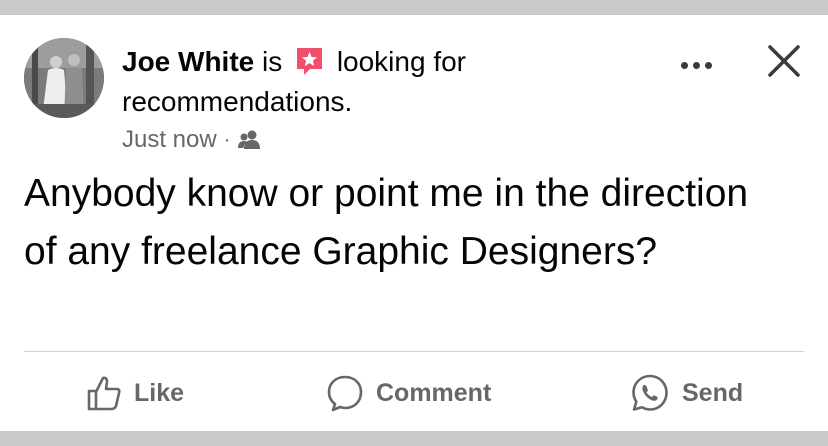 The height and width of the screenshot is (446, 828). I want to click on actions-divider, so click(414, 351).